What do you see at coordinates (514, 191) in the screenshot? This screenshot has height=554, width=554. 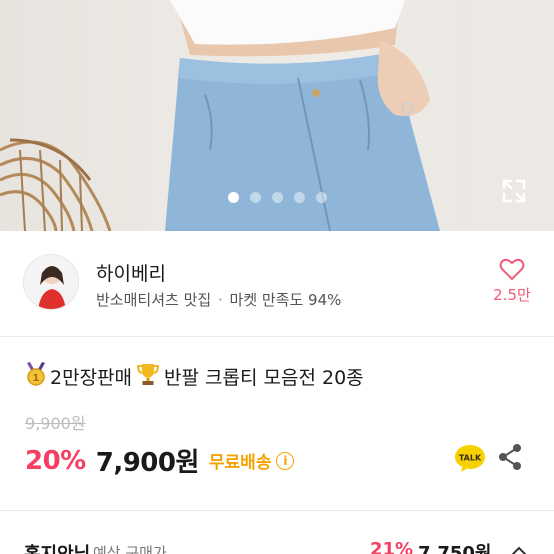 I see `expand-icon` at bounding box center [514, 191].